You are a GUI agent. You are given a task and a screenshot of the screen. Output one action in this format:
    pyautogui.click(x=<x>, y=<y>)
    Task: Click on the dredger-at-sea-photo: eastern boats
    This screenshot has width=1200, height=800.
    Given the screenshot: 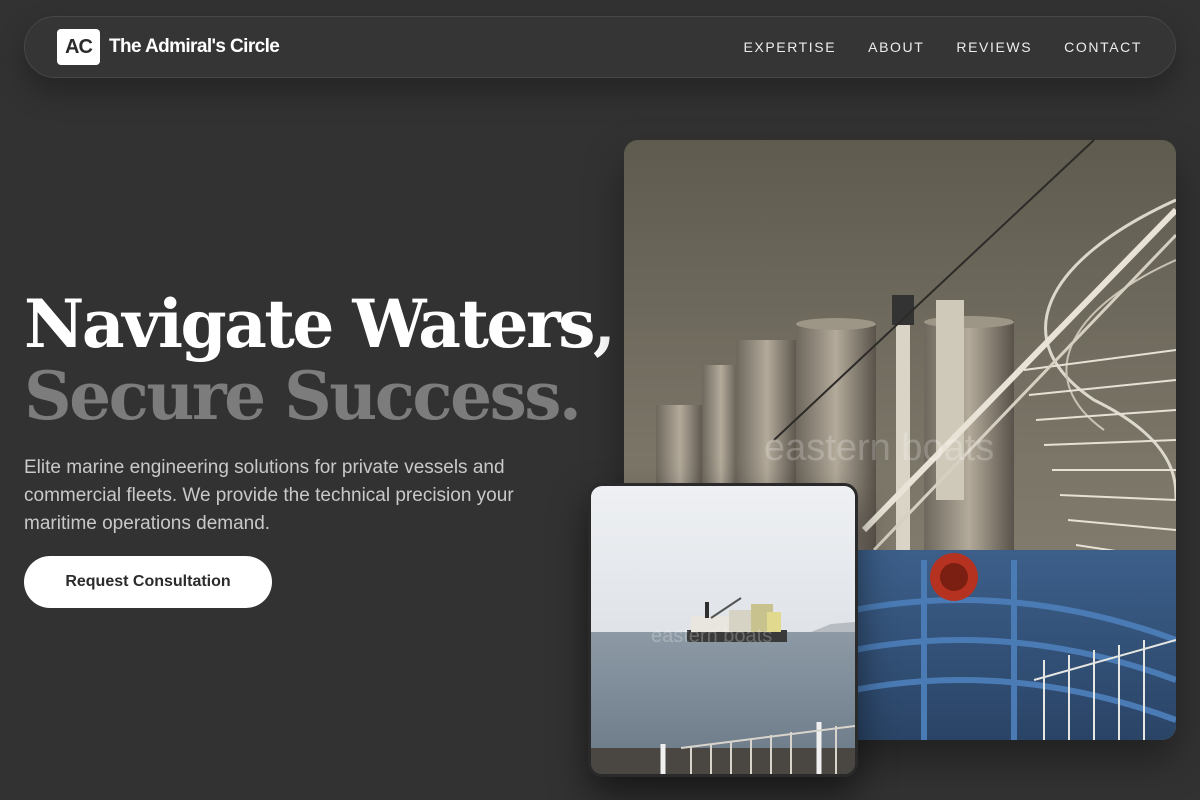 What is the action you would take?
    pyautogui.click(x=723, y=630)
    